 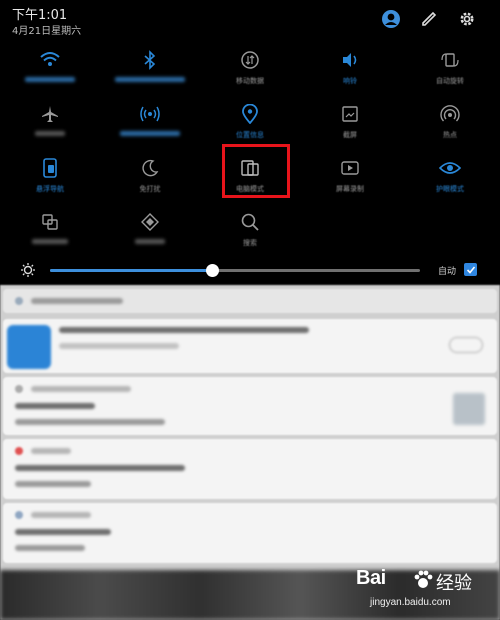 What do you see at coordinates (350, 75) in the screenshot?
I see `tile-sound: 响铃` at bounding box center [350, 75].